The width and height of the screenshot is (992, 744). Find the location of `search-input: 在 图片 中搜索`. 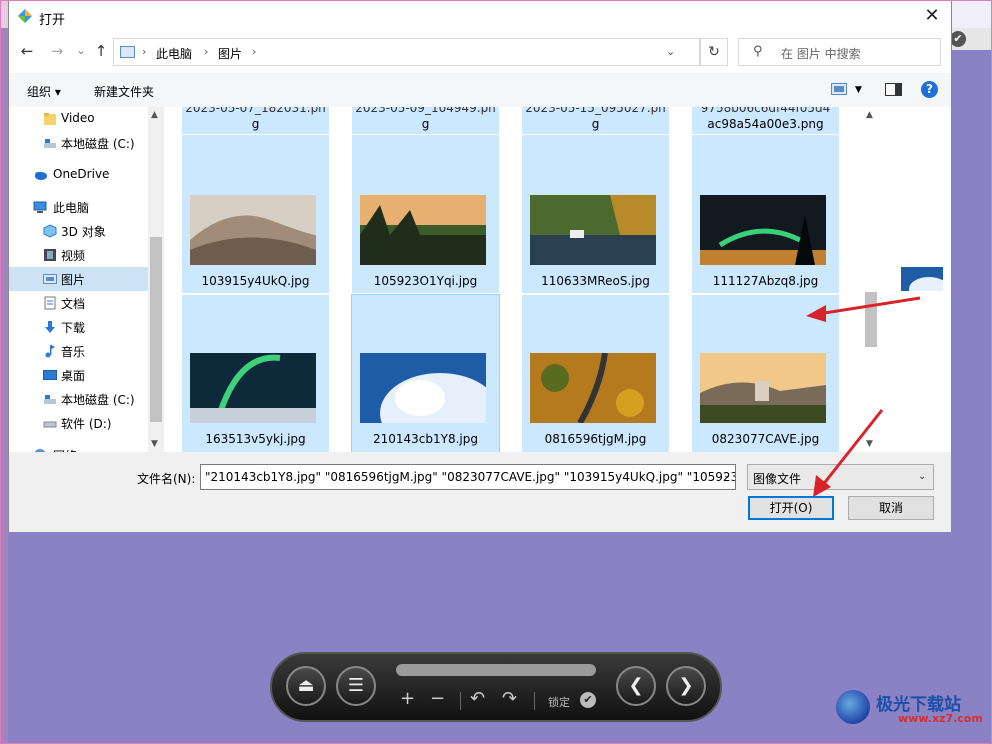

search-input: 在 图片 中搜索 is located at coordinates (821, 53).